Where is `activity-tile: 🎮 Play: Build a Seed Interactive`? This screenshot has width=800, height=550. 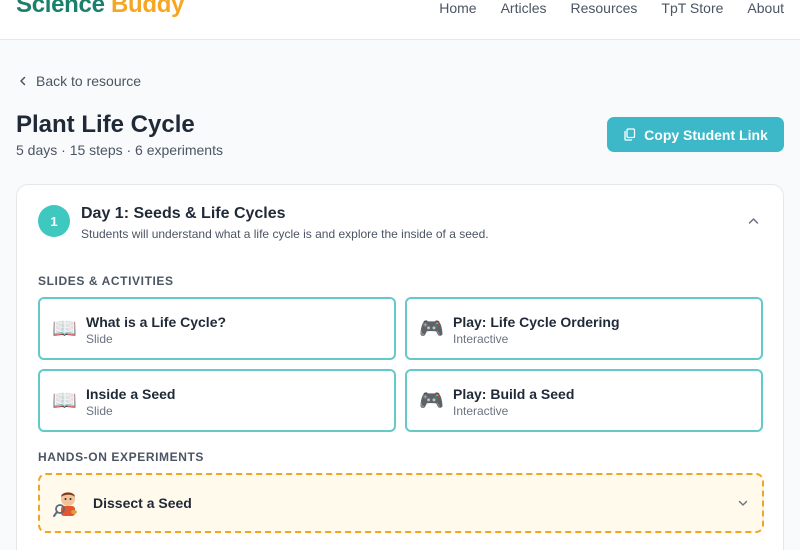
activity-tile: 🎮 Play: Build a Seed Interactive is located at coordinates (584, 400).